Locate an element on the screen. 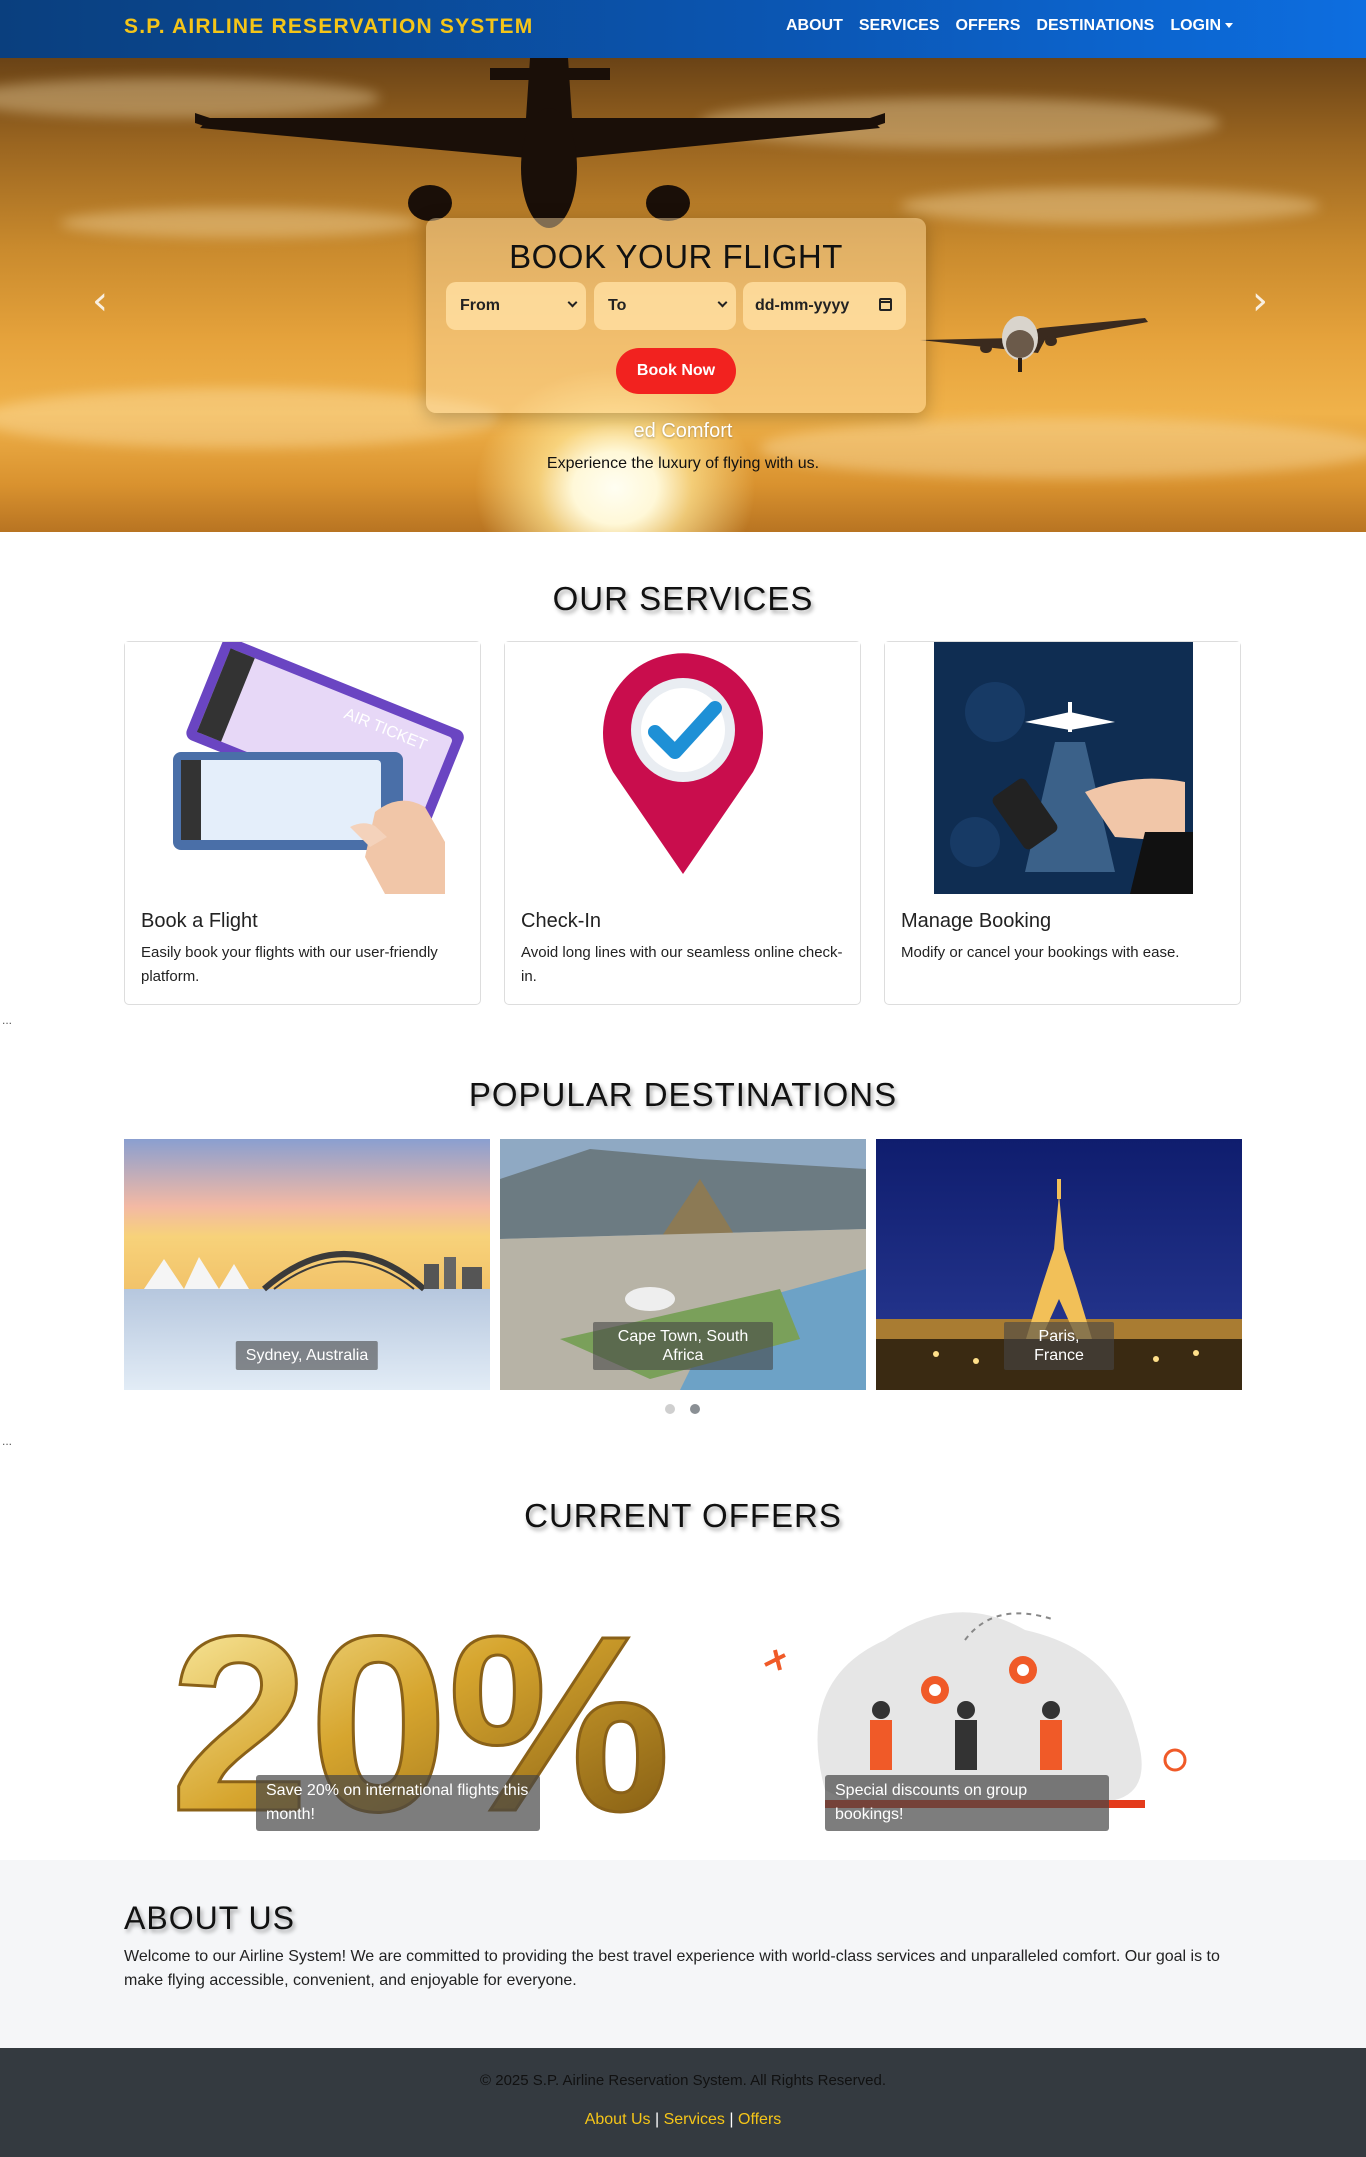 The width and height of the screenshot is (1366, 2157). hero-caption-title: ed Comfort is located at coordinates (683, 431).